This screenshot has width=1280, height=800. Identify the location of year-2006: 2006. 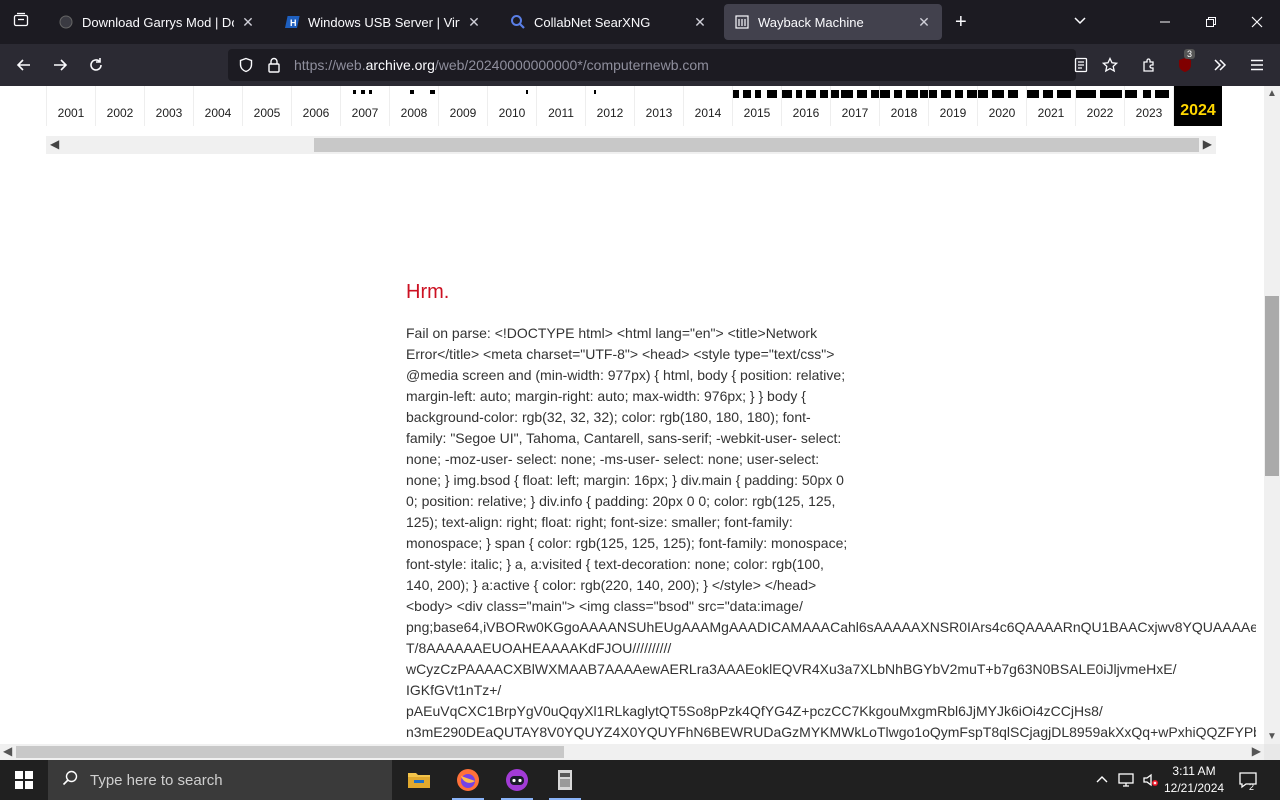
(315, 106).